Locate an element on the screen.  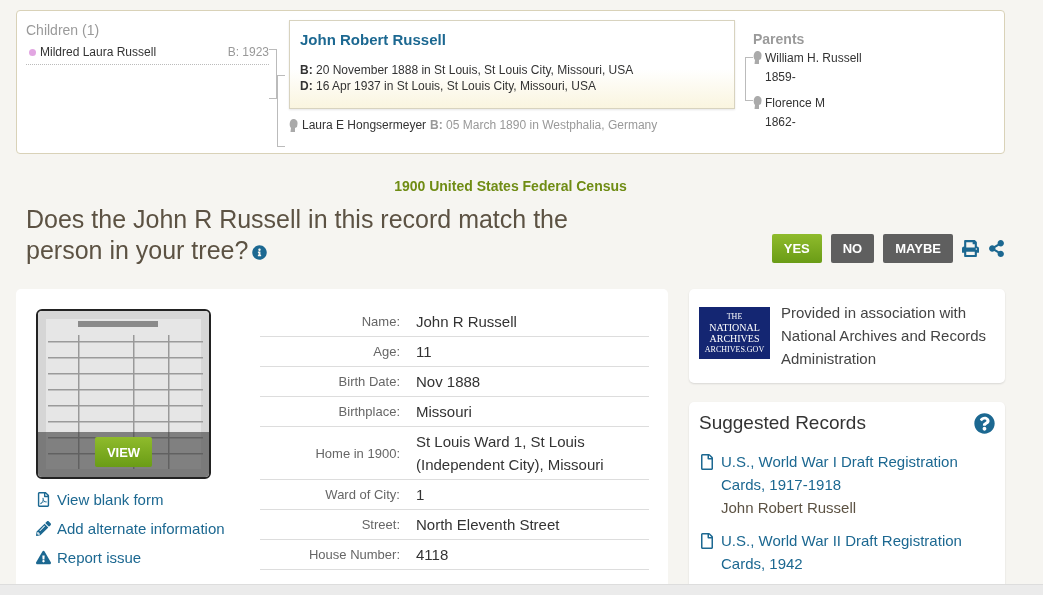
fact-value: John R Russell is located at coordinates (467, 322).